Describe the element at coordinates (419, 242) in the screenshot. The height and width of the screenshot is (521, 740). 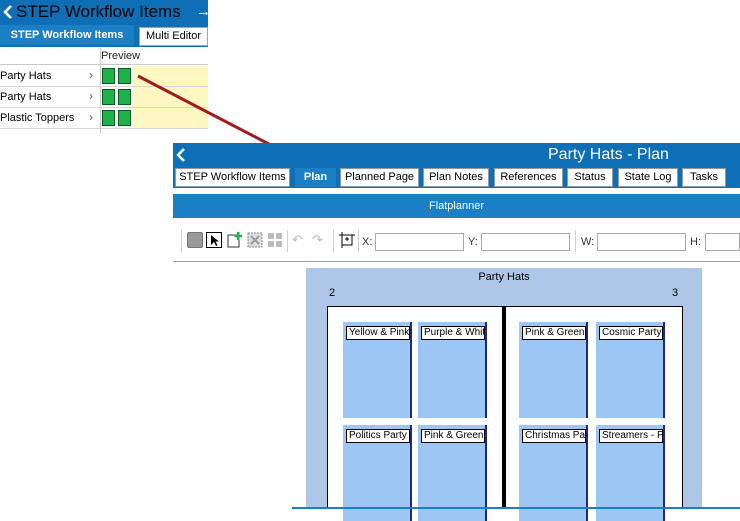
I see `x-input` at that location.